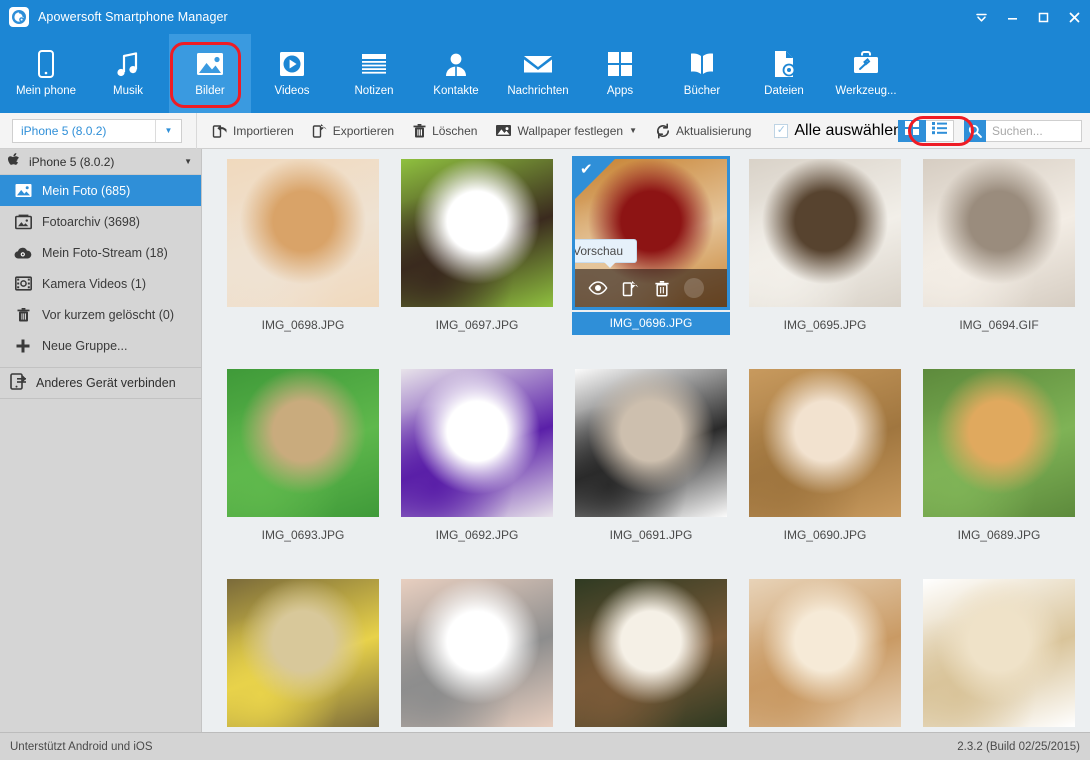  What do you see at coordinates (100, 190) in the screenshot?
I see `sidebar-item-mein-foto: Mein Foto (685)` at bounding box center [100, 190].